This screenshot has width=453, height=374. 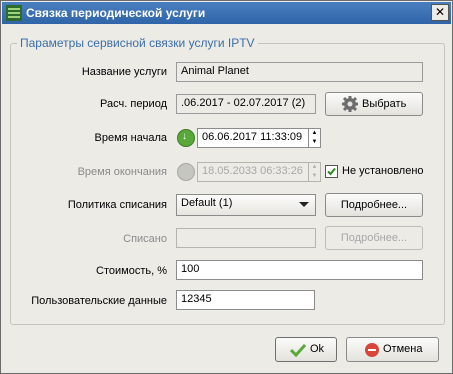 I want to click on end-time-value: 18.05.2033 06:33:26, so click(x=252, y=171).